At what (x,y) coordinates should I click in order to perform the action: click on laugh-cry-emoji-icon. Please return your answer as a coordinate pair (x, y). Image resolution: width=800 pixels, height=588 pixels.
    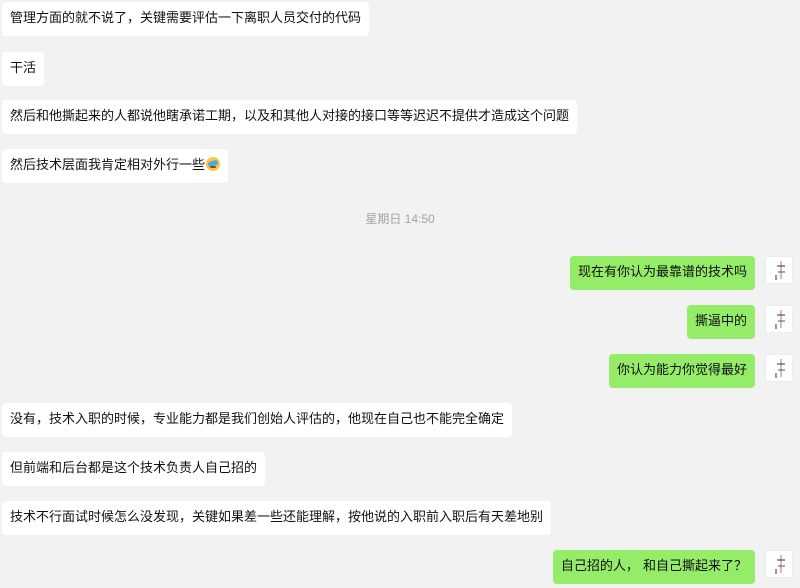
    Looking at the image, I should click on (213, 164).